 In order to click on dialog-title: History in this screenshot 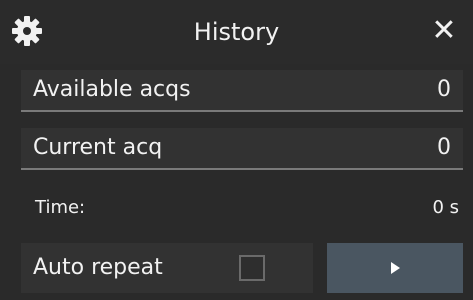, I will do `click(236, 32)`.